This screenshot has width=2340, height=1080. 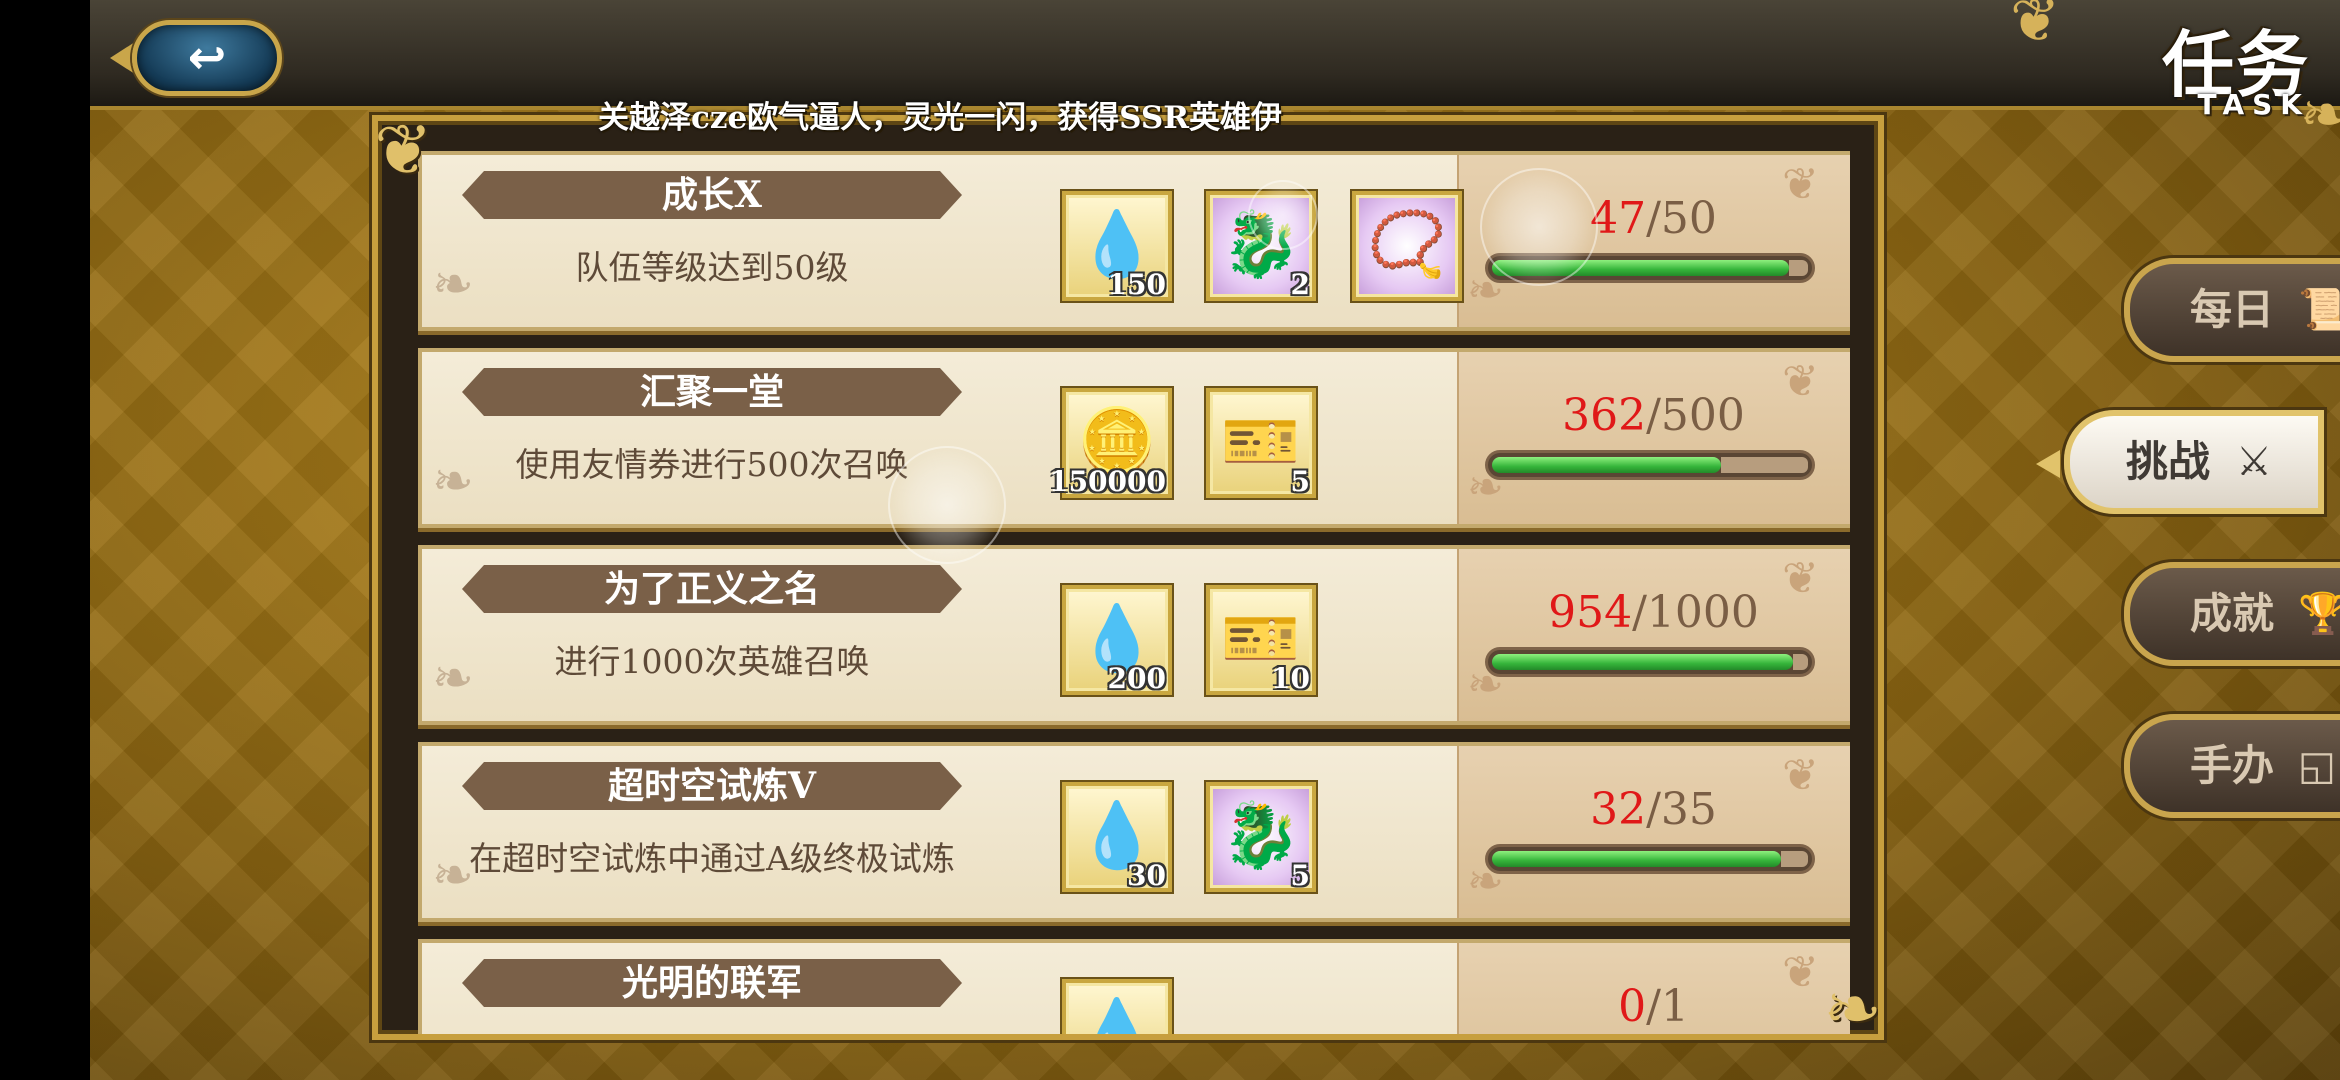 What do you see at coordinates (1117, 1018) in the screenshot?
I see `rainbow-crystal-icon: 💧` at bounding box center [1117, 1018].